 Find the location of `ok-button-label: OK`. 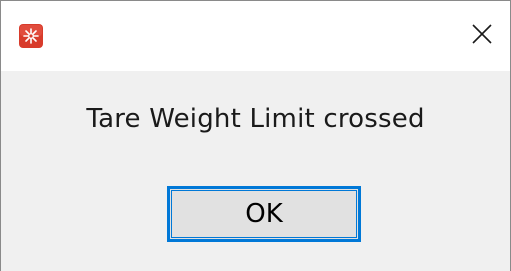

ok-button-label: OK is located at coordinates (264, 214).